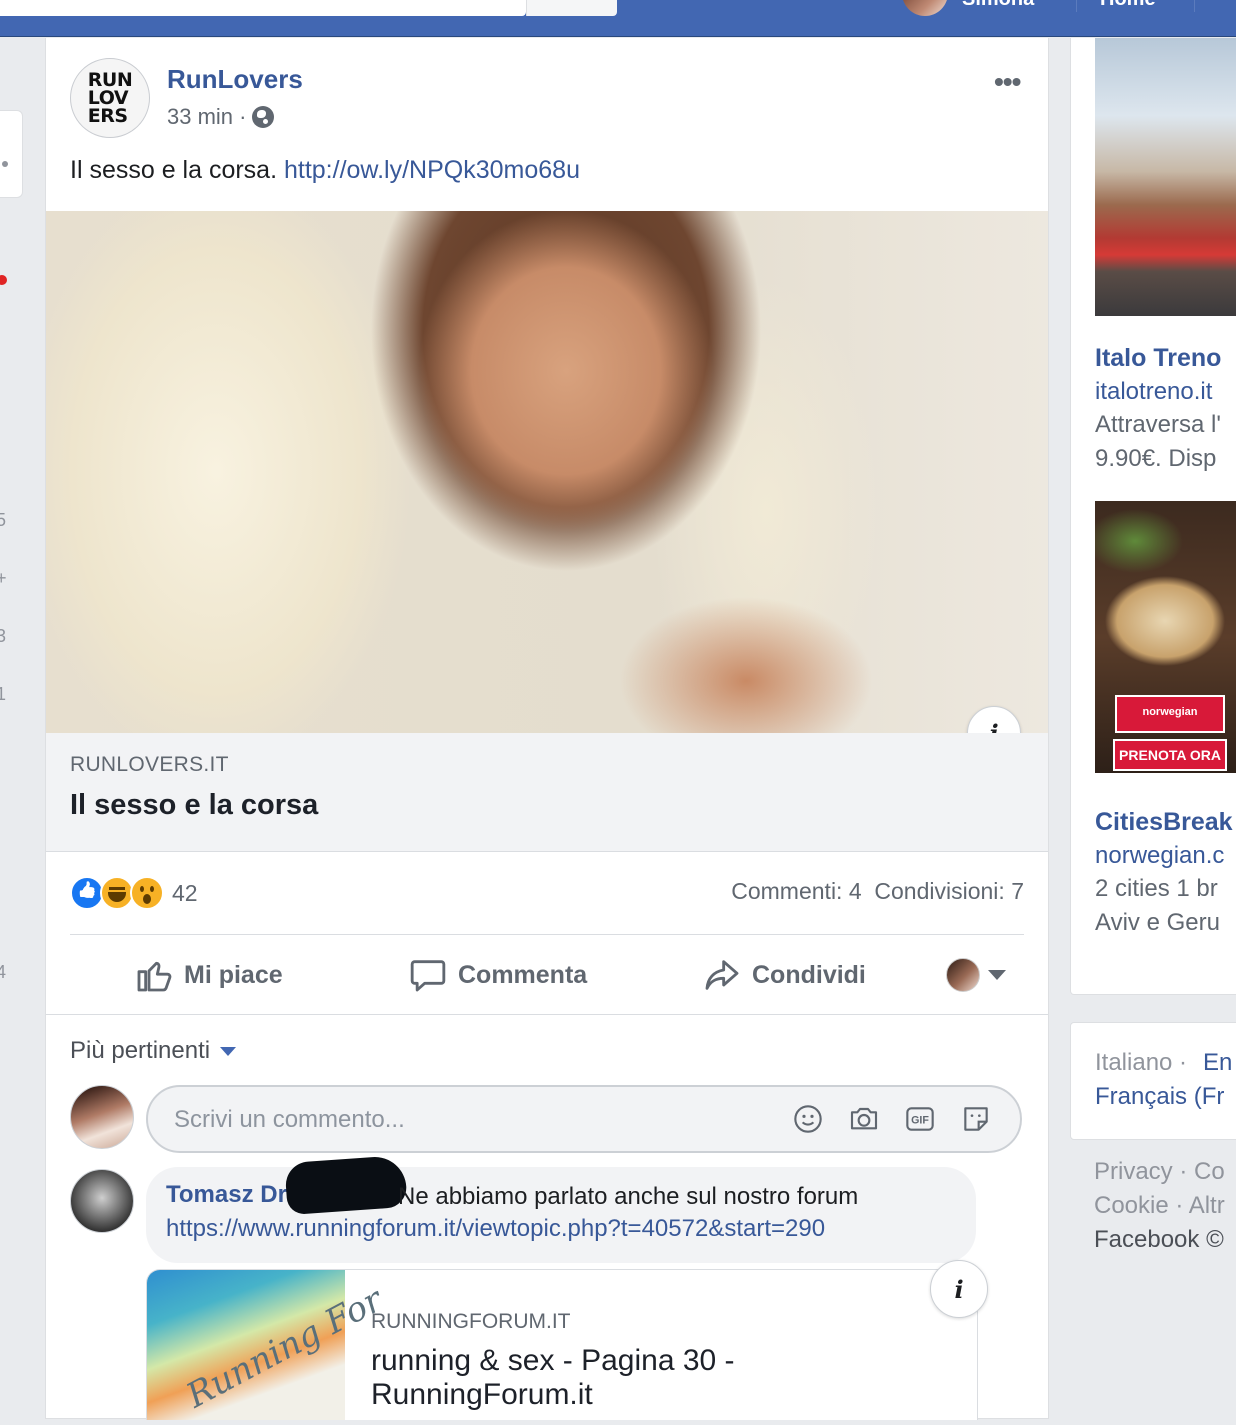  Describe the element at coordinates (976, 1119) in the screenshot. I see `sticker-icon` at that location.